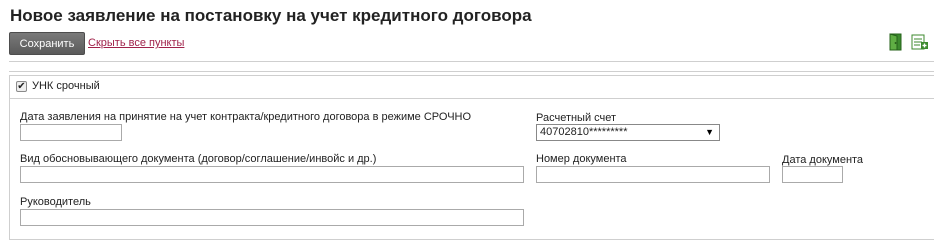  Describe the element at coordinates (21, 86) in the screenshot. I see `urgent-checkbox: ✔` at that location.